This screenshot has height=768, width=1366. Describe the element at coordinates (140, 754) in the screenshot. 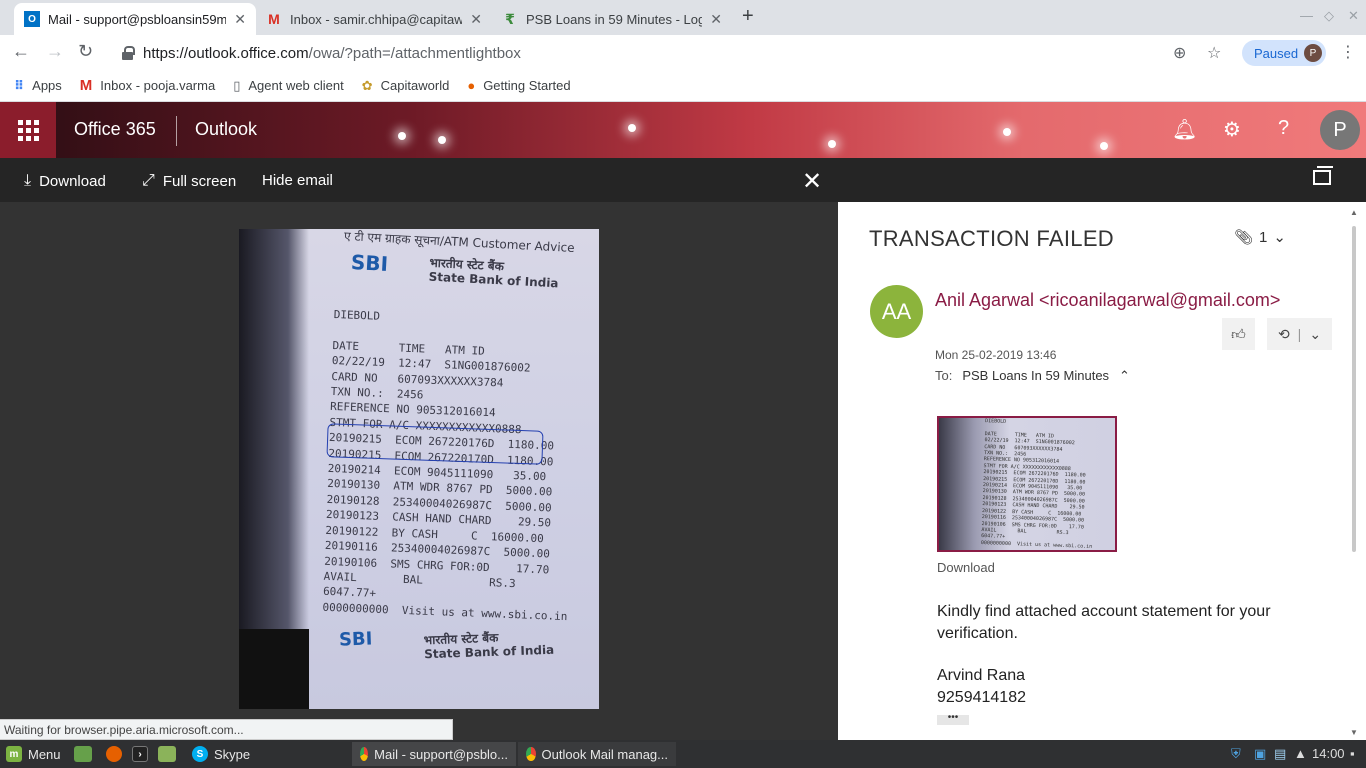

I see `terminal-icon: ›` at that location.